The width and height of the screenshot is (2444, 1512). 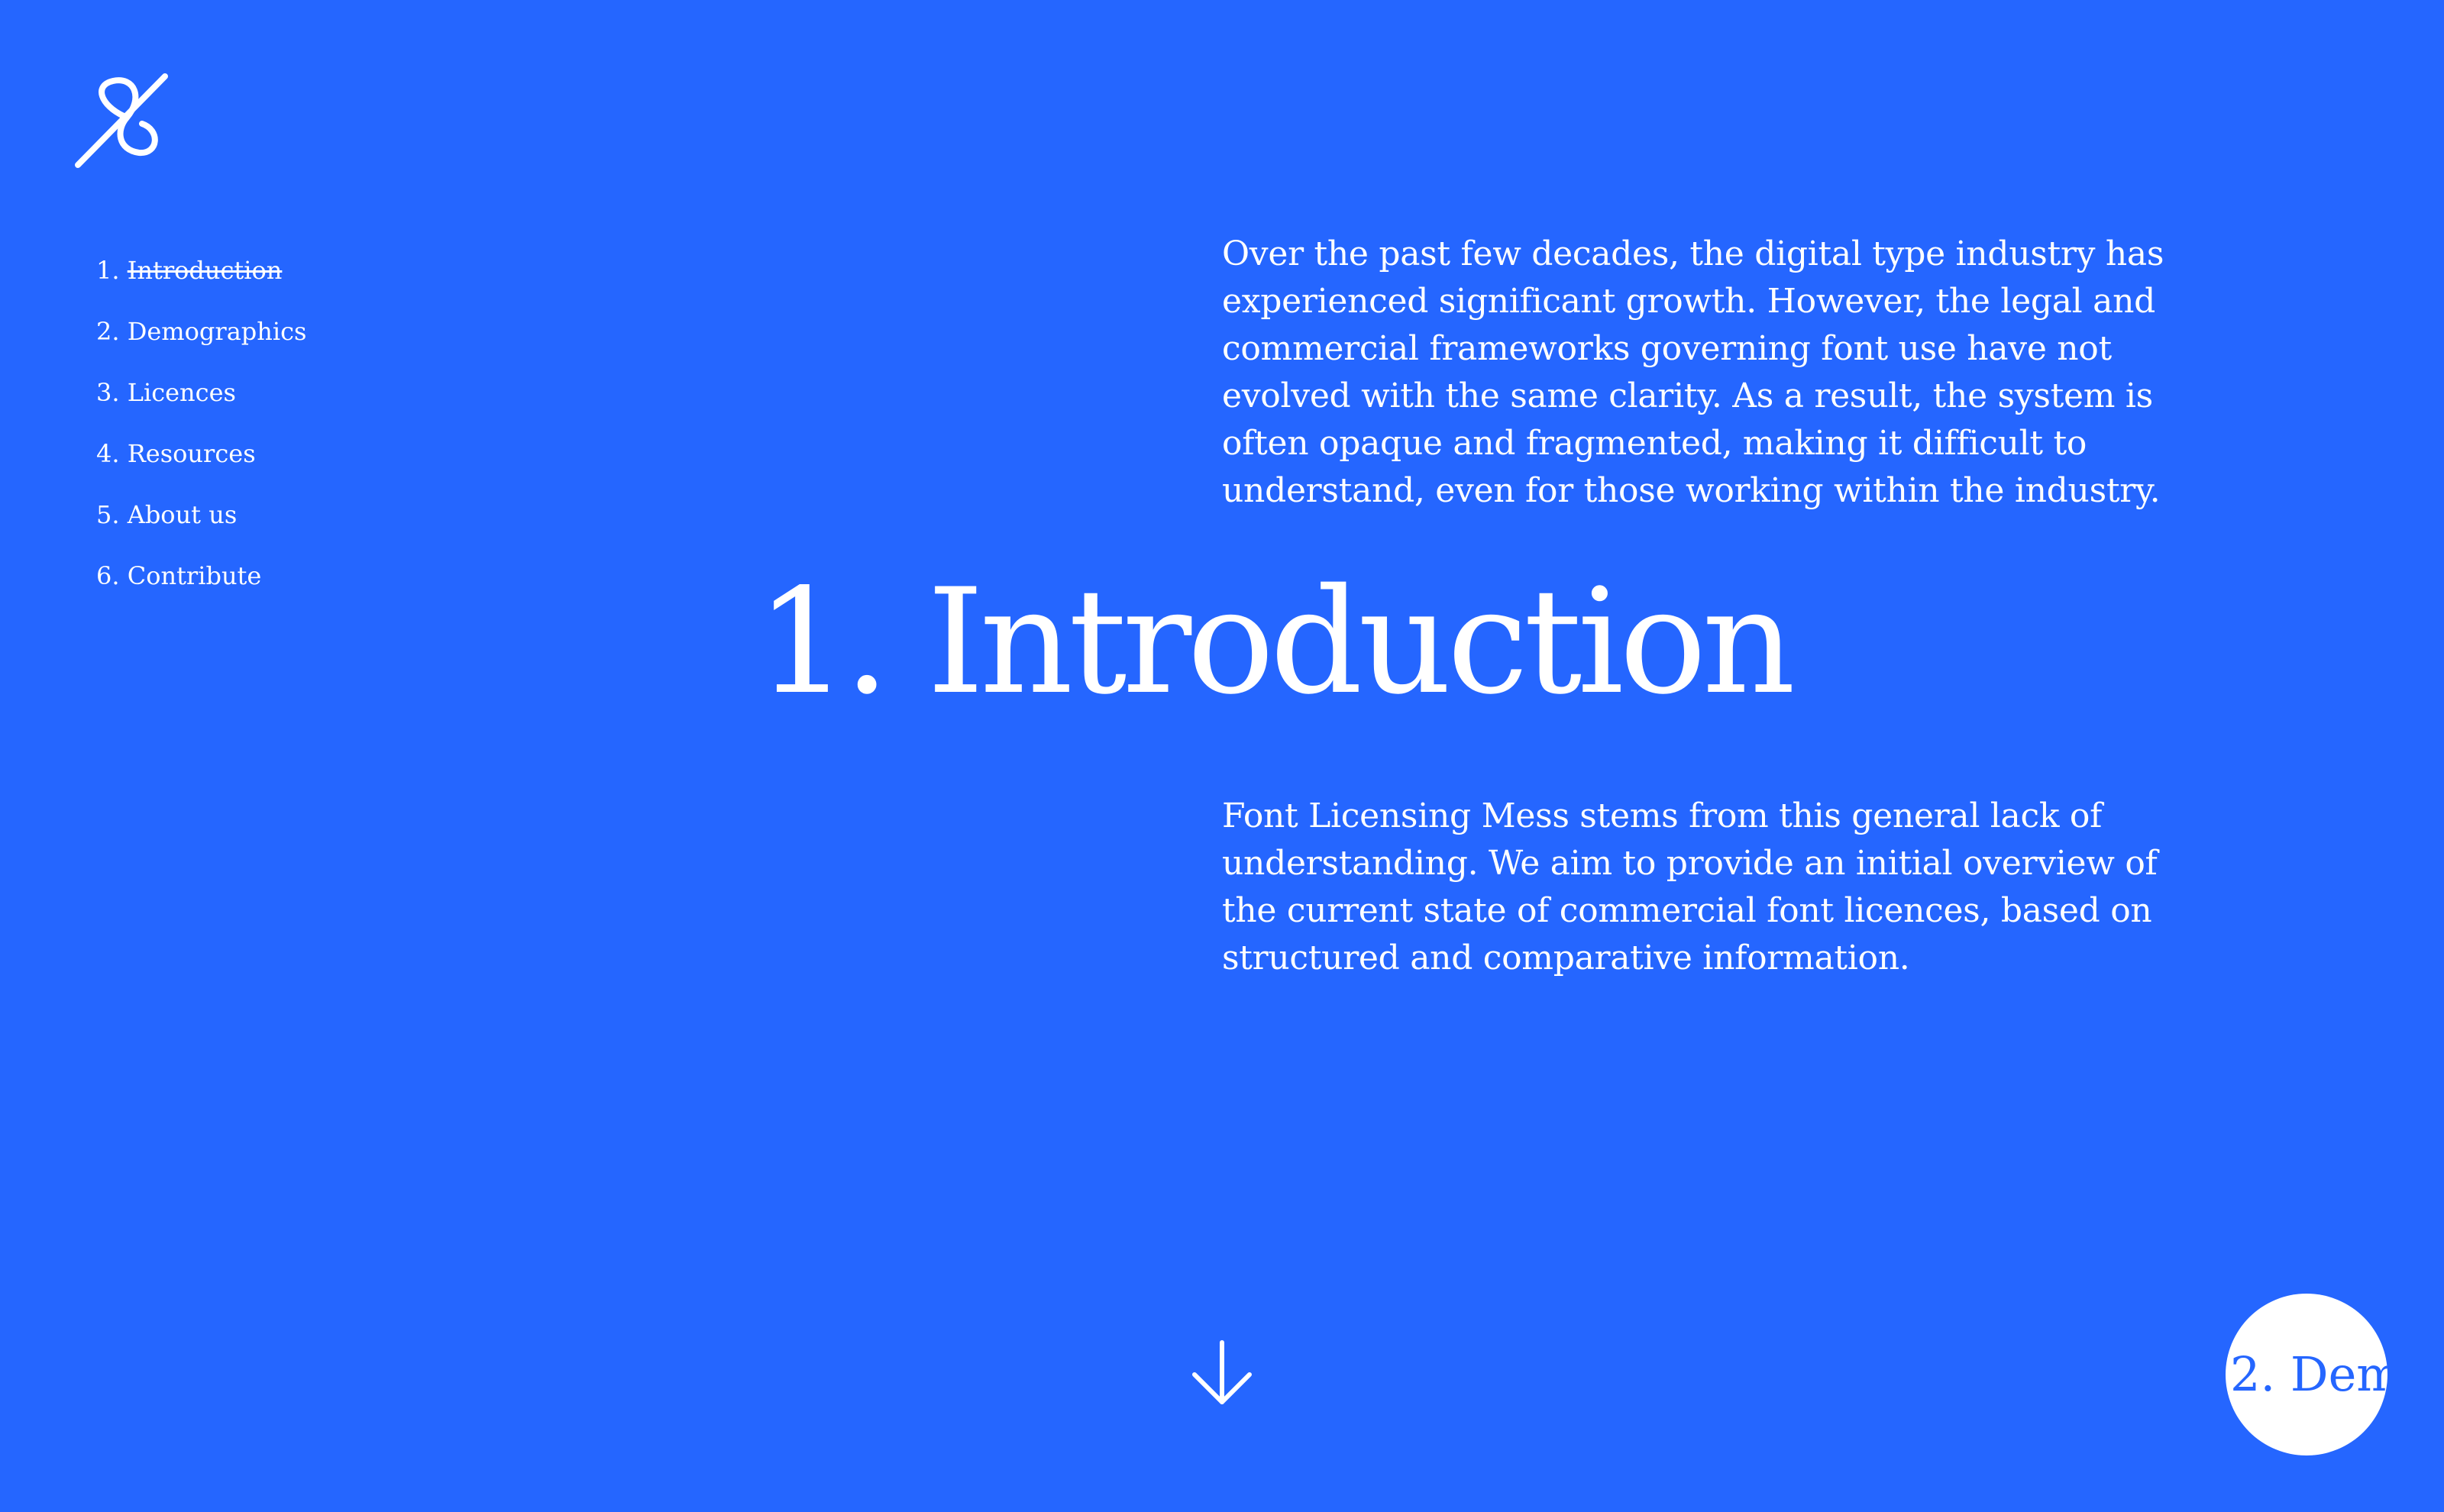 I want to click on nav-item-contribute: 6. Contribute, so click(x=201, y=588).